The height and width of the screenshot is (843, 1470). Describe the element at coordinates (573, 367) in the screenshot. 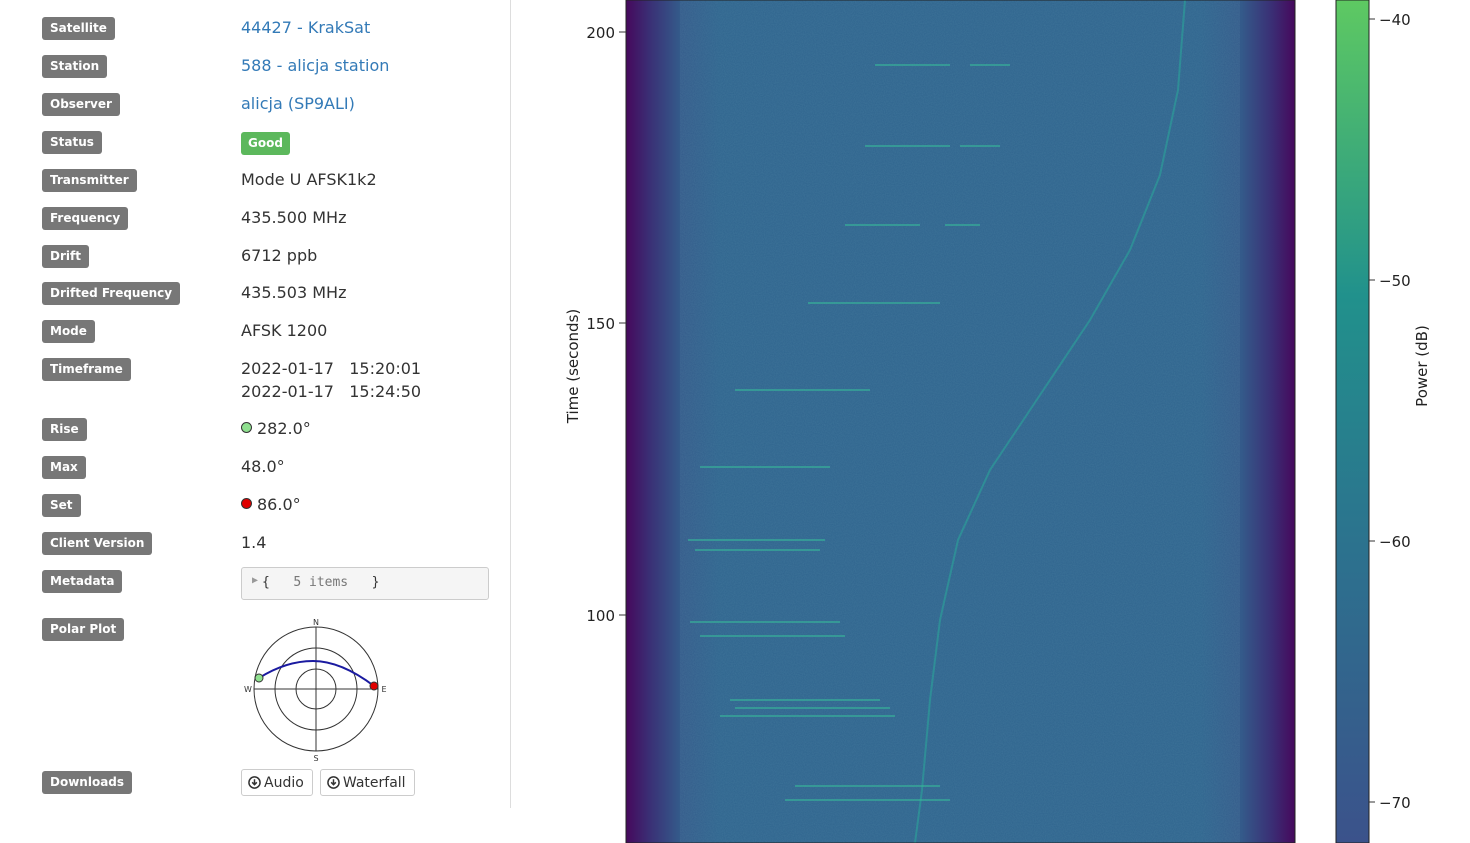

I see `time-axis-label: Time (seconds)` at that location.